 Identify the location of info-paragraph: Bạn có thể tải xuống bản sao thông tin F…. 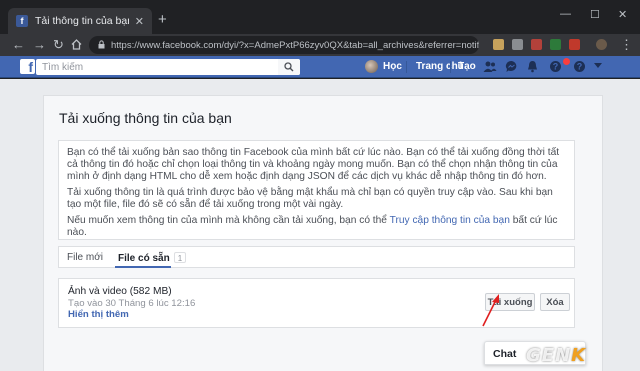
(313, 164).